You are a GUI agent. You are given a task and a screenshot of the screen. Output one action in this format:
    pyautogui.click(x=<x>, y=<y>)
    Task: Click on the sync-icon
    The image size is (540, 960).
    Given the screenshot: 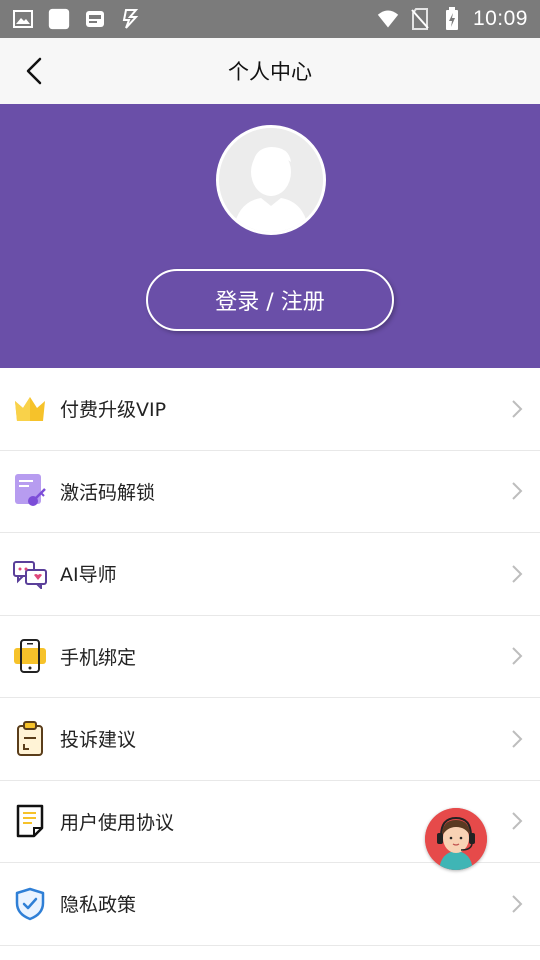 What is the action you would take?
    pyautogui.click(x=131, y=19)
    